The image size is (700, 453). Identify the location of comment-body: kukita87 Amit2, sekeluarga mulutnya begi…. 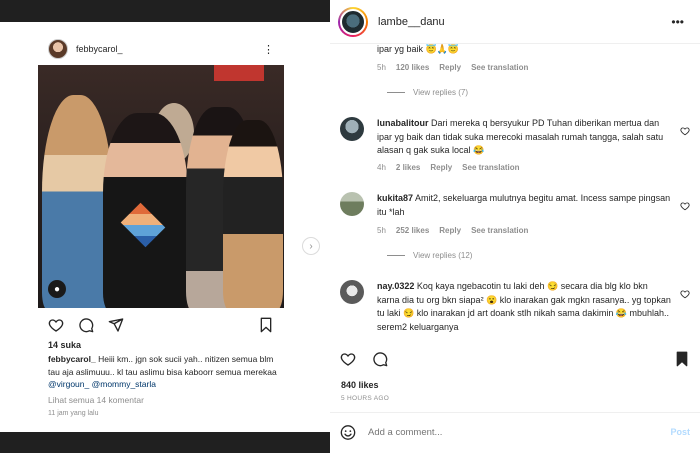
(524, 205).